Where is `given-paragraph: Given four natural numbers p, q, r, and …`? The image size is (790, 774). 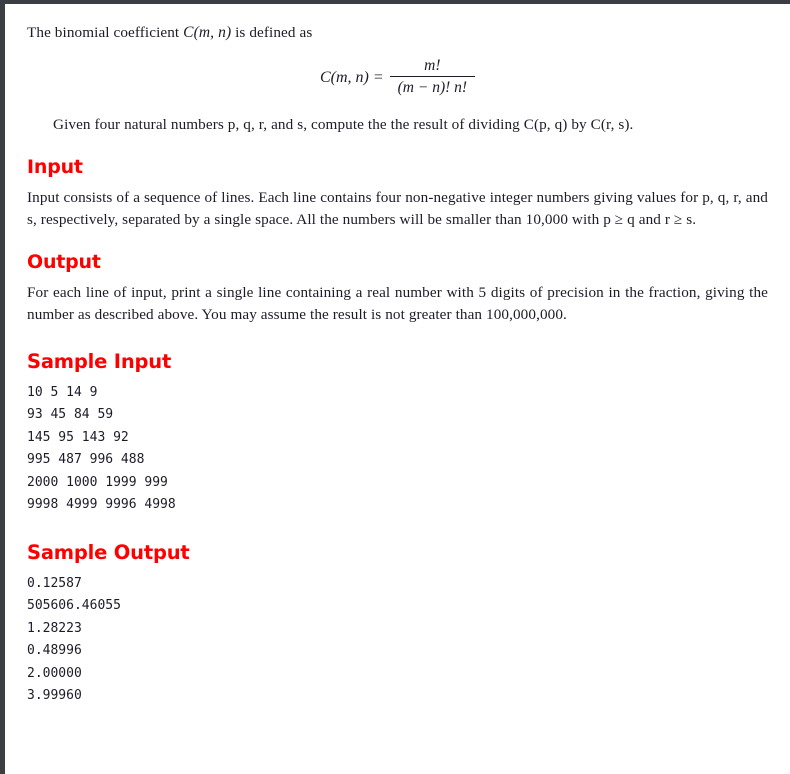
given-paragraph: Given four natural numbers p, q, r, and … is located at coordinates (343, 125).